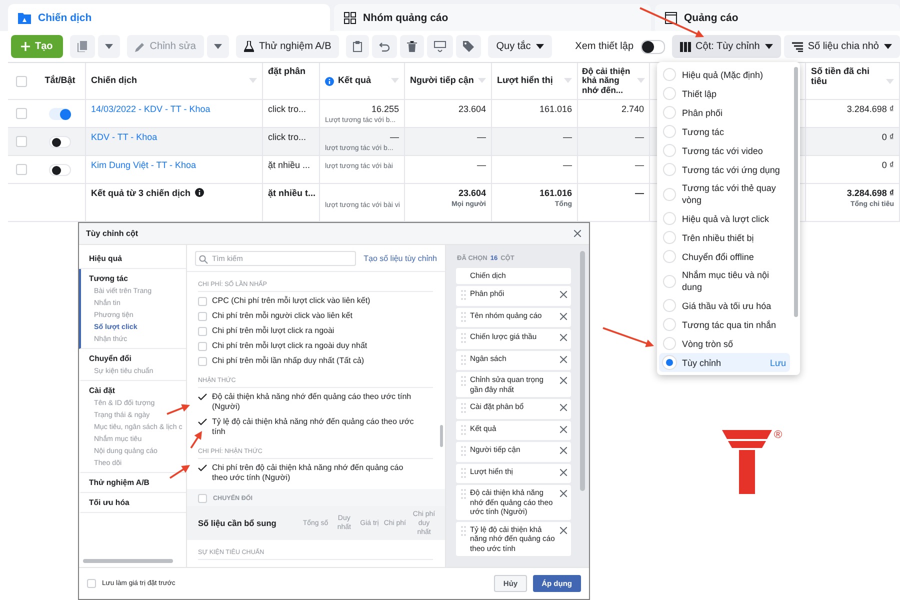 The width and height of the screenshot is (900, 600). Describe the element at coordinates (291, 301) in the screenshot. I see `metric-option: CPC (Chi phí trên mỗi lượt click vào liên kết)` at that location.